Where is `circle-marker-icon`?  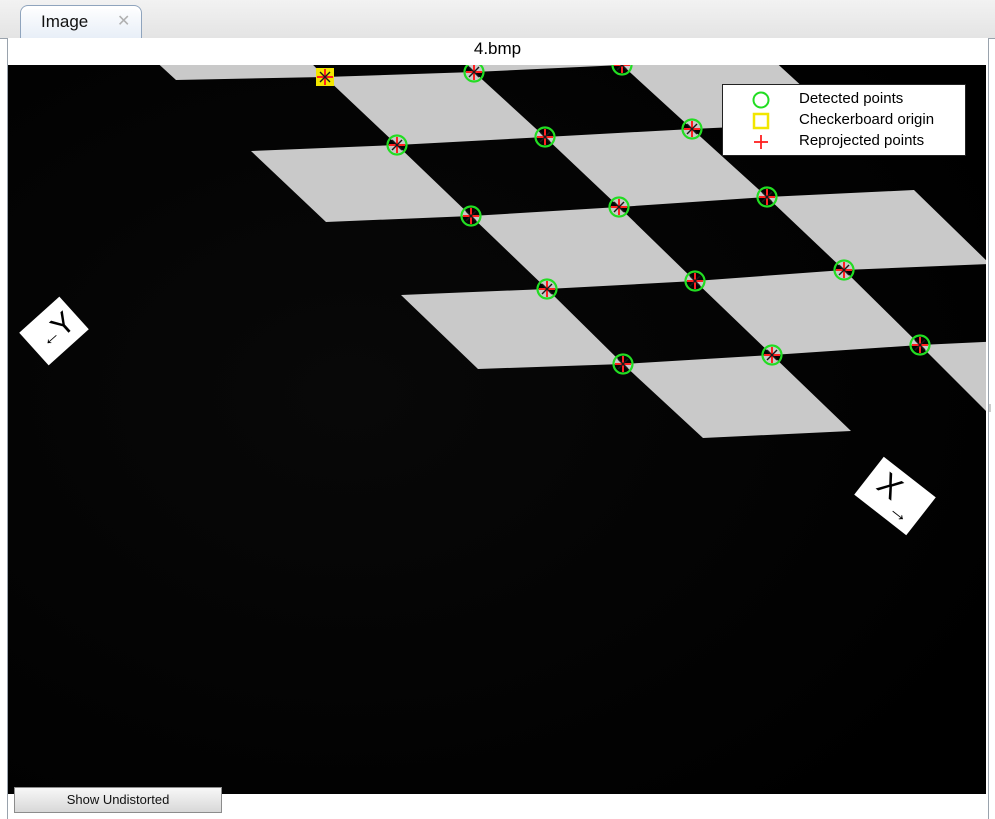 circle-marker-icon is located at coordinates (761, 100).